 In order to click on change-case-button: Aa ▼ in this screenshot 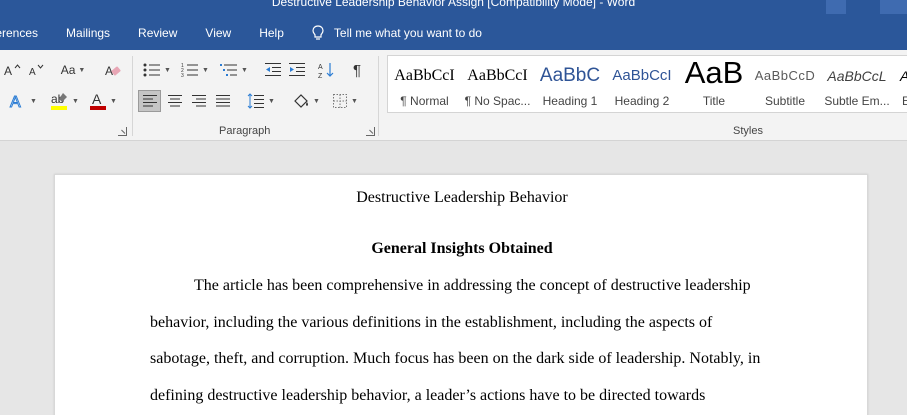, I will do `click(73, 70)`.